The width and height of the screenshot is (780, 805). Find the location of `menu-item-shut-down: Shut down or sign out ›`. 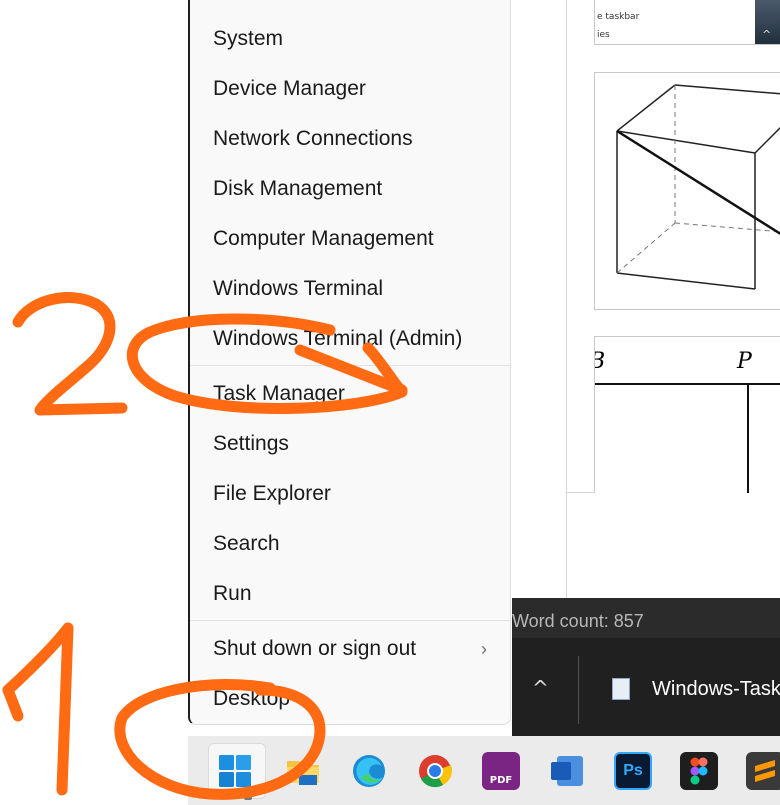

menu-item-shut-down: Shut down or sign out › is located at coordinates (350, 649).